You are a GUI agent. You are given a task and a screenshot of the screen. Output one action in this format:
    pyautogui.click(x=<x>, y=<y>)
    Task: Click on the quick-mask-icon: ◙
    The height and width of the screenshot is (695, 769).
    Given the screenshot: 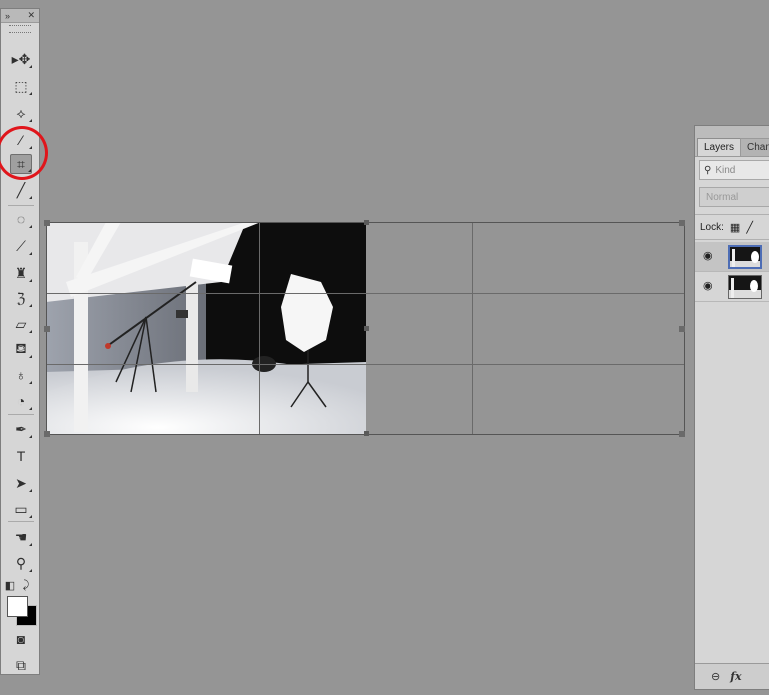 What is the action you would take?
    pyautogui.click(x=21, y=639)
    